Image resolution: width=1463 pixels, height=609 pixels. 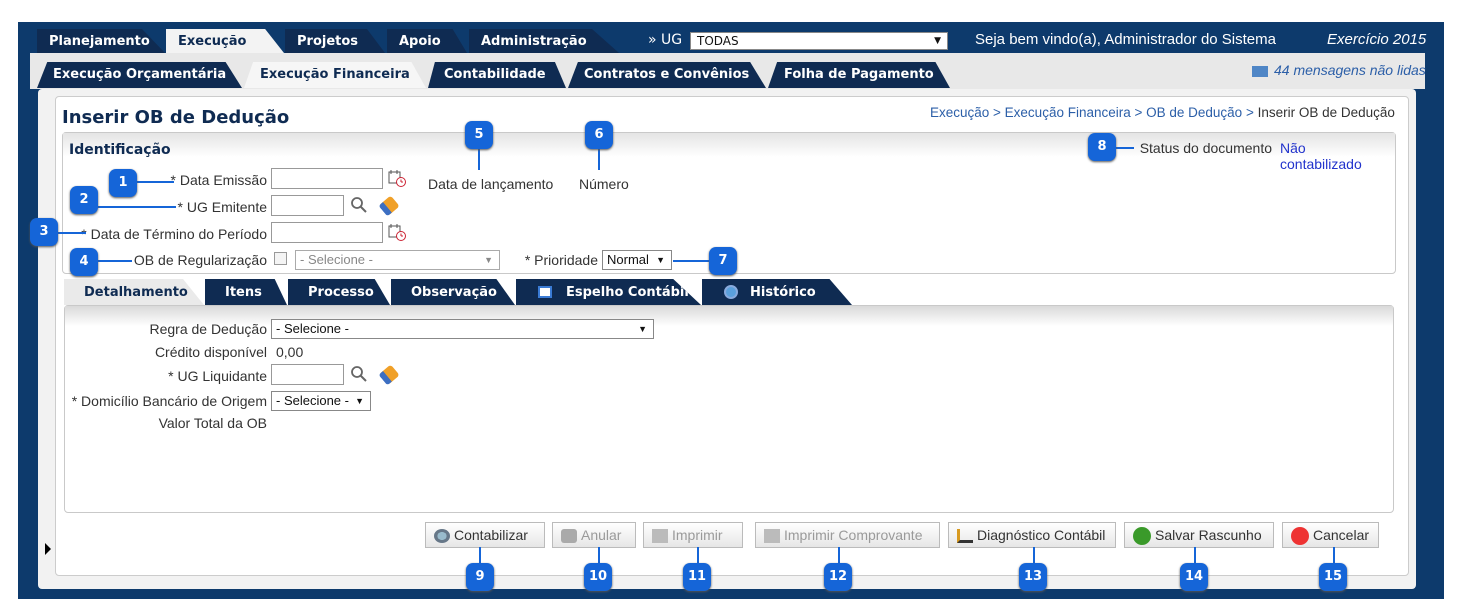 I want to click on prioridade-label: * Prioridade, so click(x=561, y=260).